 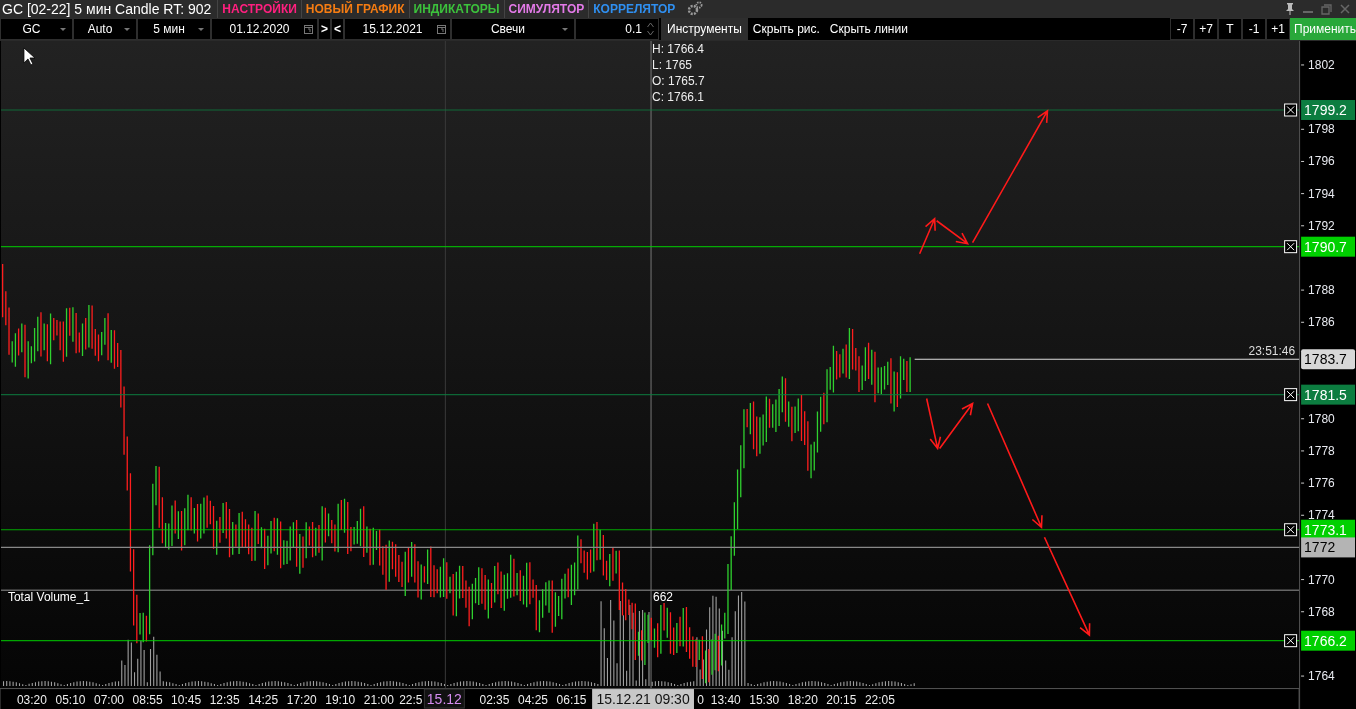 I want to click on level-price-label: 1772, so click(x=1328, y=547).